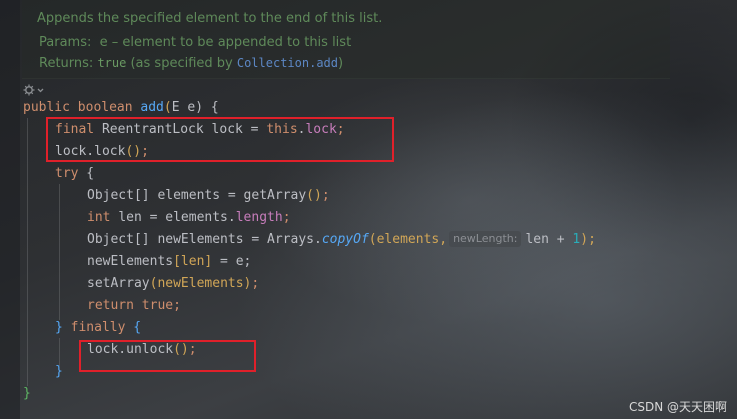 The width and height of the screenshot is (737, 419). I want to click on tok-paren: (, so click(167, 107).